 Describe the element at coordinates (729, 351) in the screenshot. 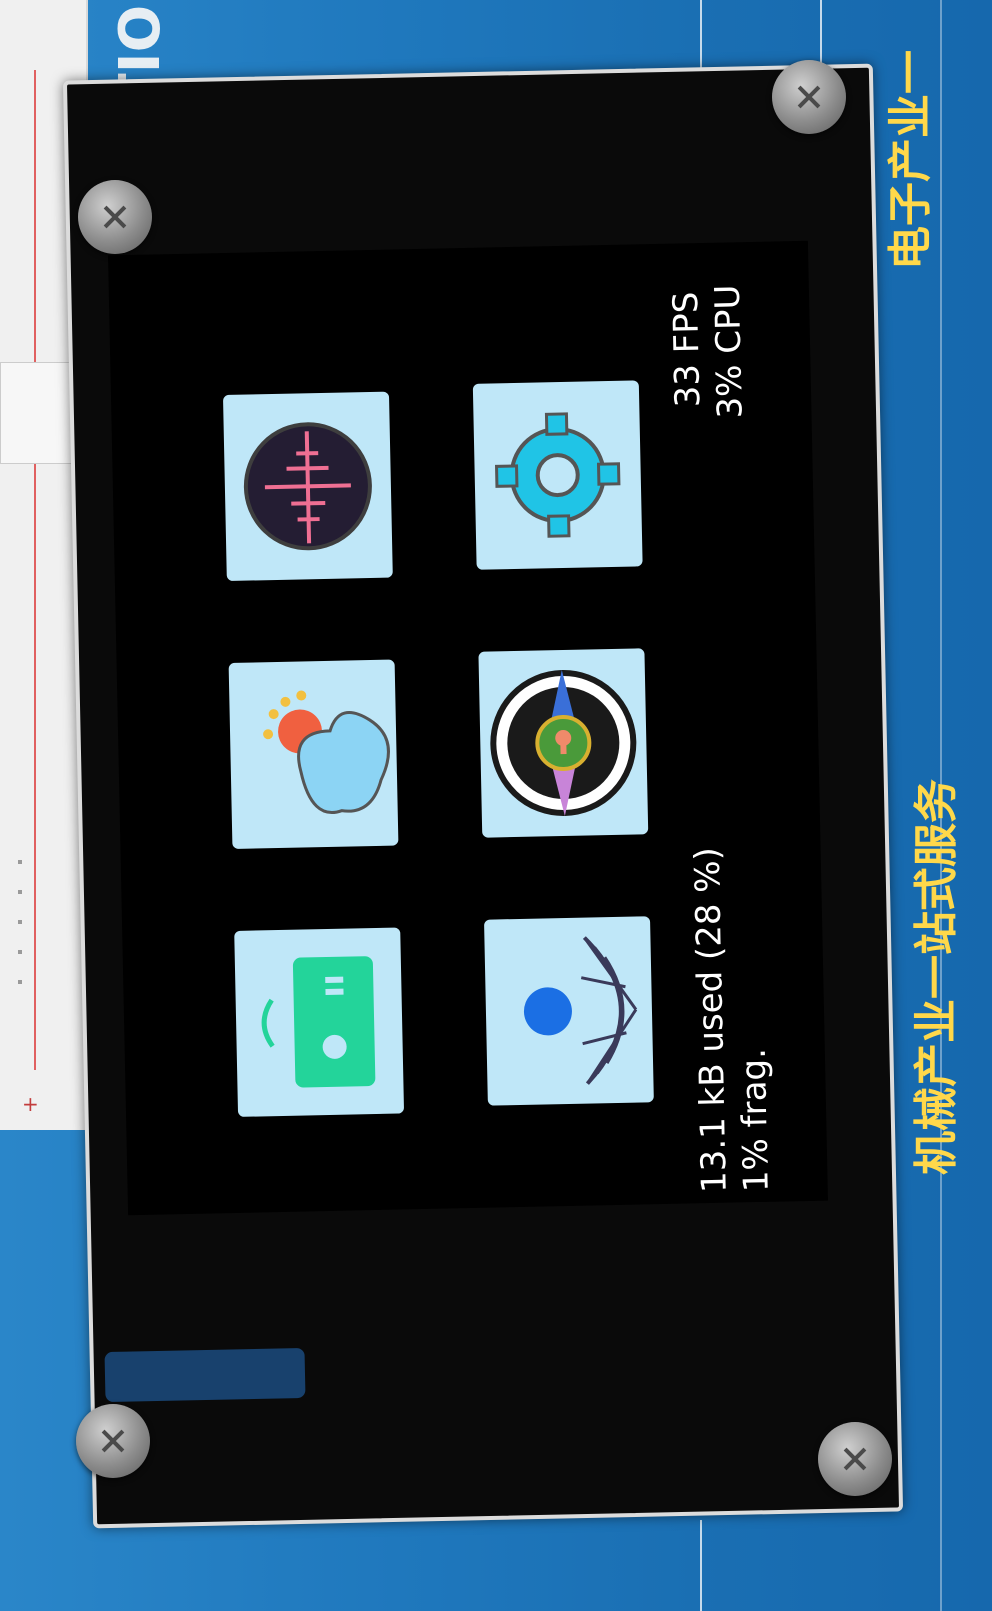

I see `cpu-readout: 3% CPU` at that location.